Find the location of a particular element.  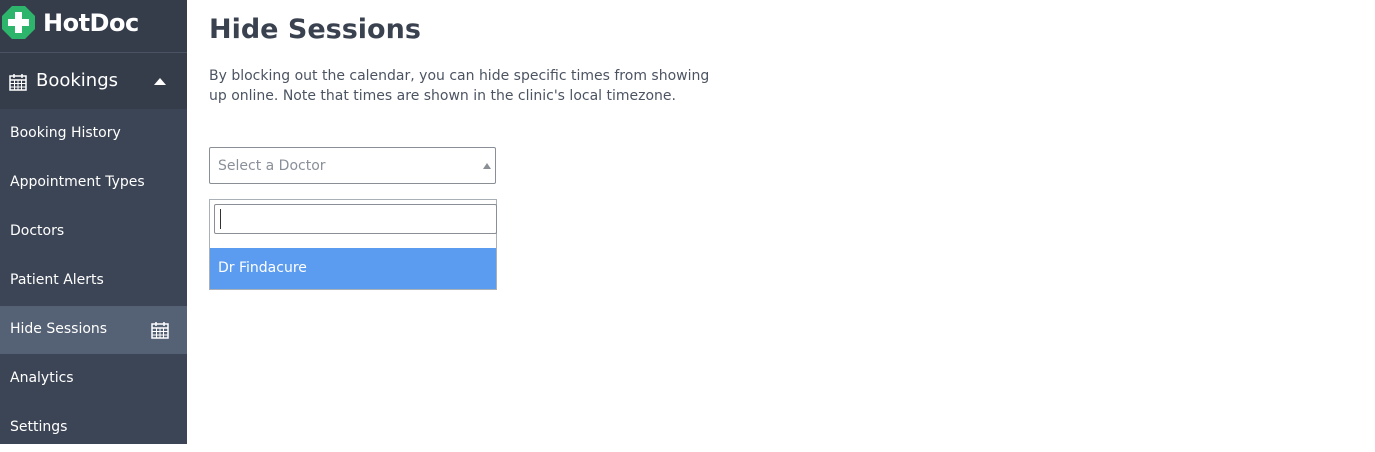

sidebar-item-patient-alerts: Patient Alerts is located at coordinates (93, 281).